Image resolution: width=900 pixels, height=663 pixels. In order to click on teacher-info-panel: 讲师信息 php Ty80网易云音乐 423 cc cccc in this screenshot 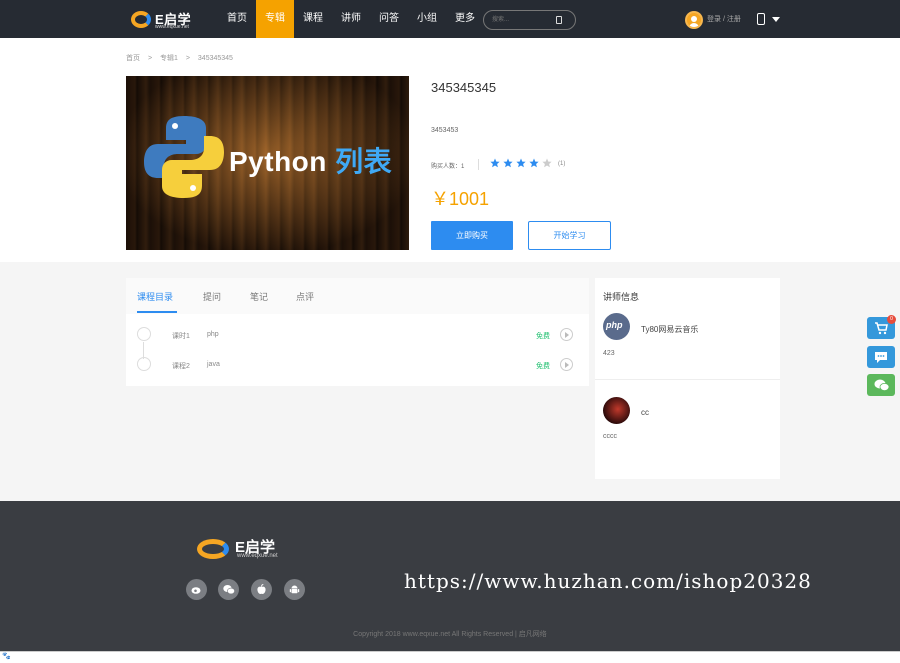, I will do `click(687, 378)`.